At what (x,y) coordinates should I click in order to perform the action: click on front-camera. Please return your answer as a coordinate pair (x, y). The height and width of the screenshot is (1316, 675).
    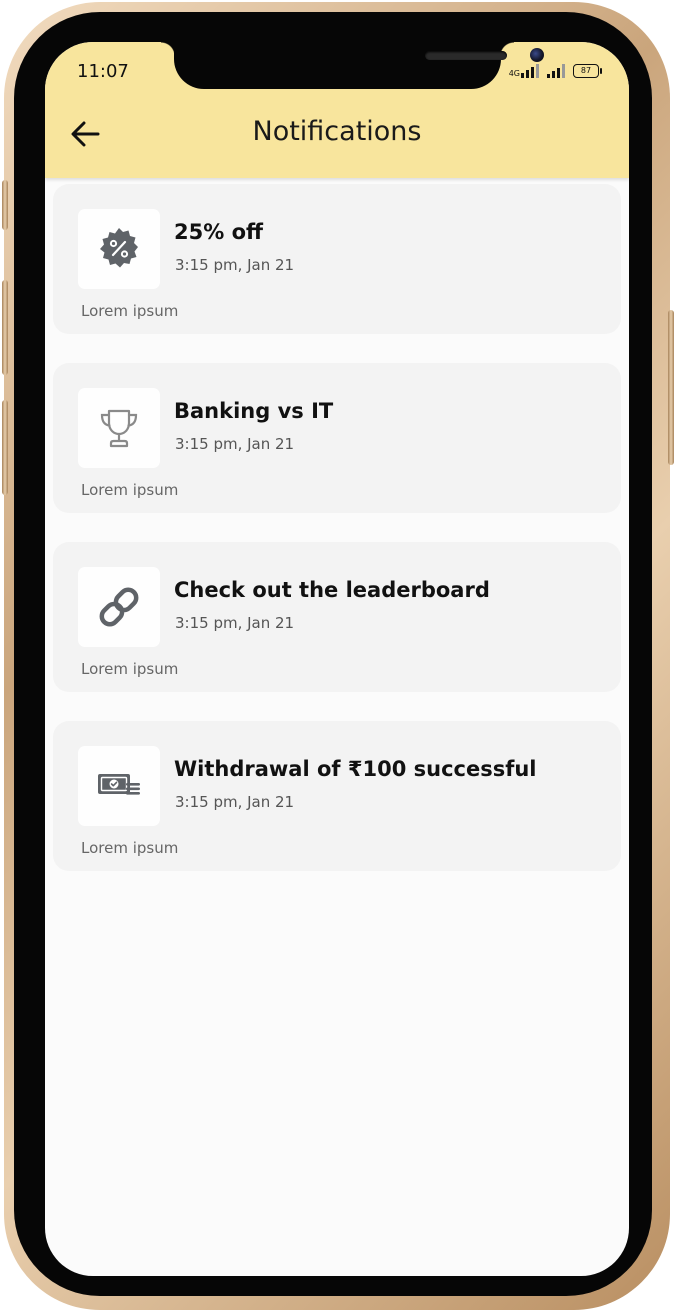
    Looking at the image, I should click on (537, 55).